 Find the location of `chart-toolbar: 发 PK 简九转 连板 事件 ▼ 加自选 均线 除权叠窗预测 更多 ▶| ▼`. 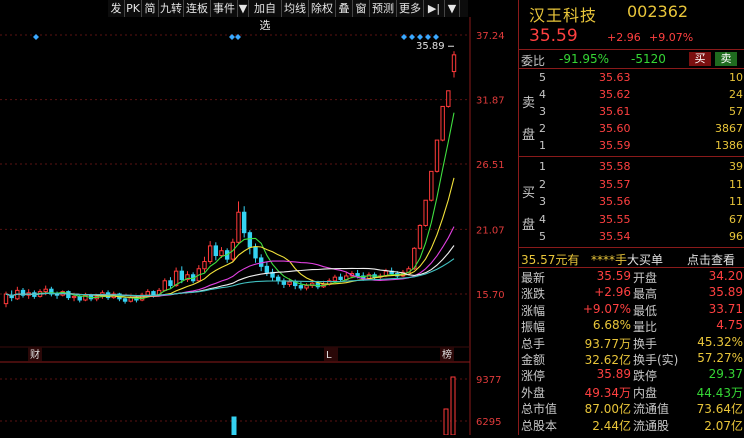

chart-toolbar: 发 PK 简九转 连板 事件 ▼ 加自选 均线 除权叠窗预测 更多 ▶| ▼ is located at coordinates (288, 16).